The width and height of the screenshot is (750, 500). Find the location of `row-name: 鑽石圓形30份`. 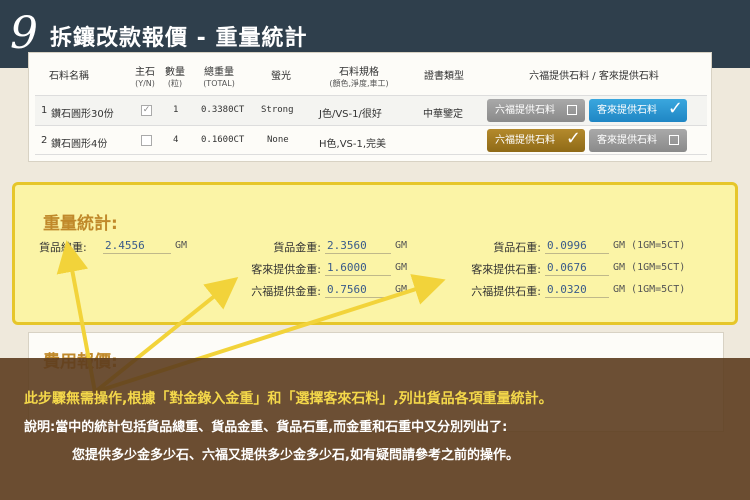

row-name: 鑽石圓形30份 is located at coordinates (82, 114).